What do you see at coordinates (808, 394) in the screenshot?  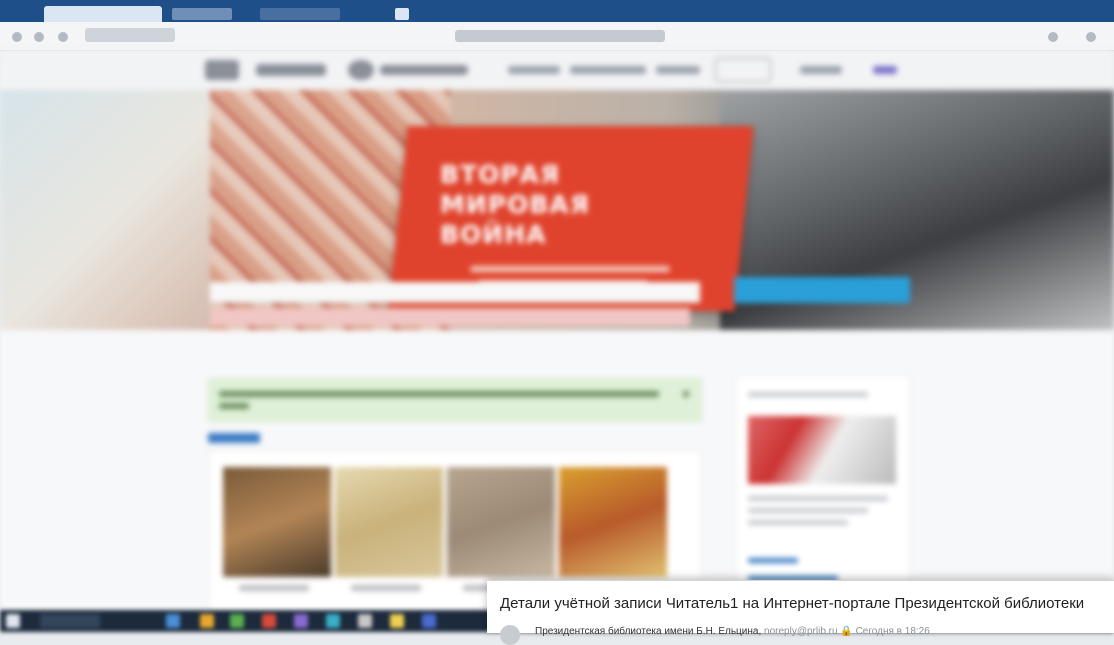 I see `sidebar-heading` at bounding box center [808, 394].